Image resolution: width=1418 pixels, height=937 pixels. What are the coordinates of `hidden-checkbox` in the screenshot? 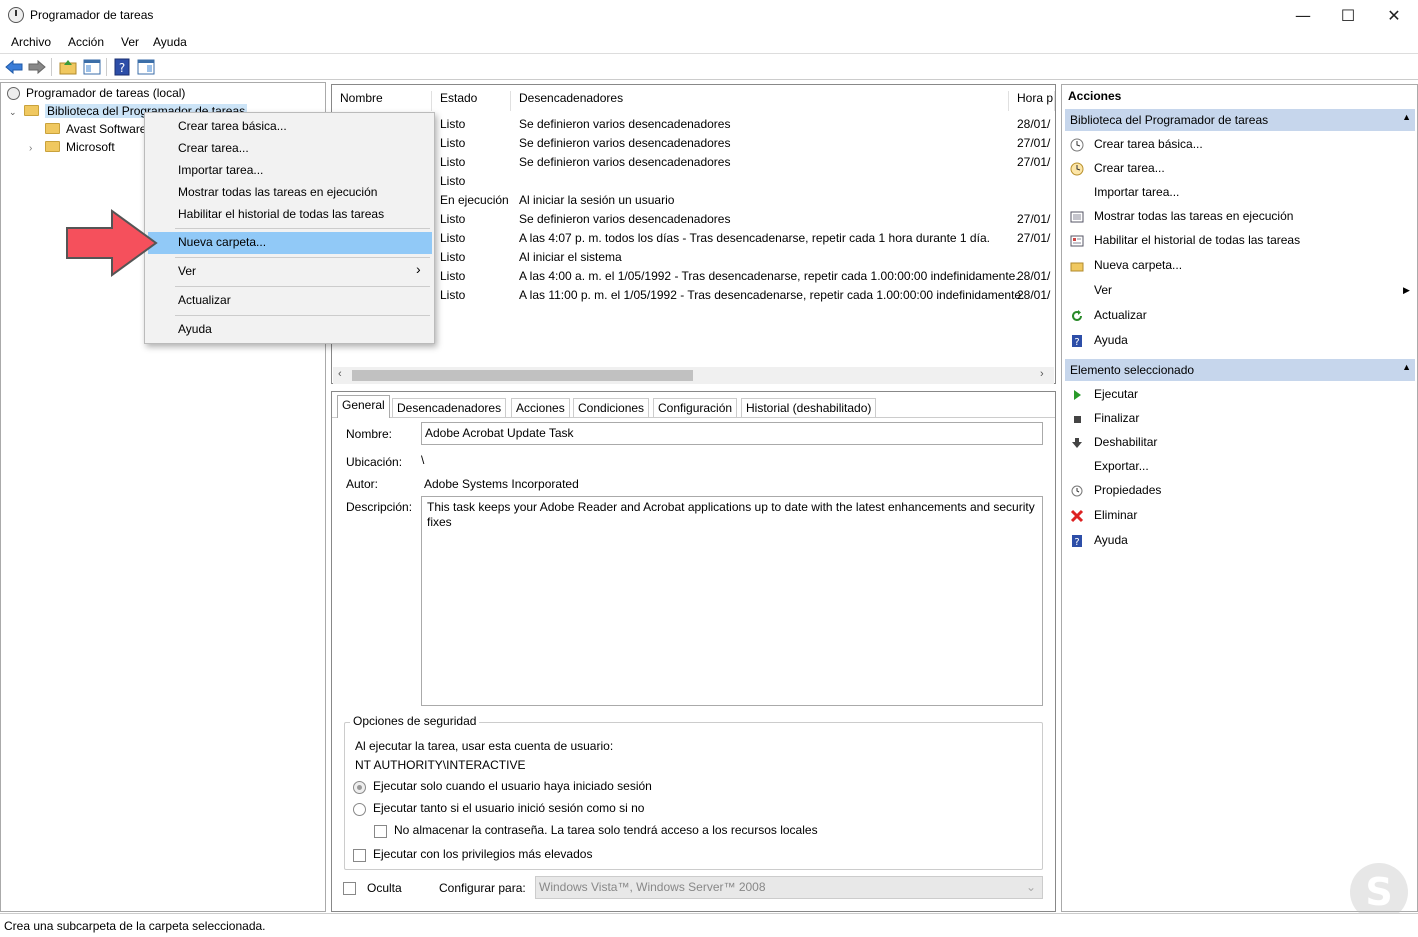 It's located at (349, 888).